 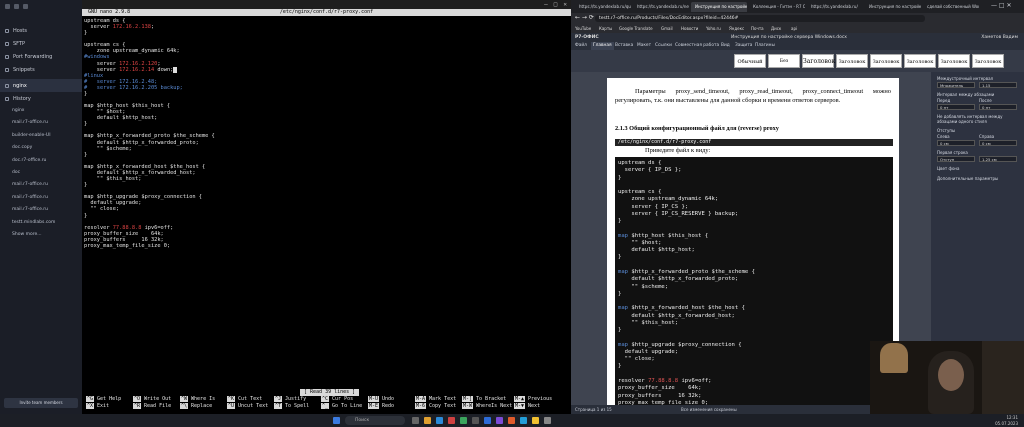 What do you see at coordinates (484, 399) in the screenshot?
I see `shortcut-to-bracket: M-] To Bracket` at bounding box center [484, 399].